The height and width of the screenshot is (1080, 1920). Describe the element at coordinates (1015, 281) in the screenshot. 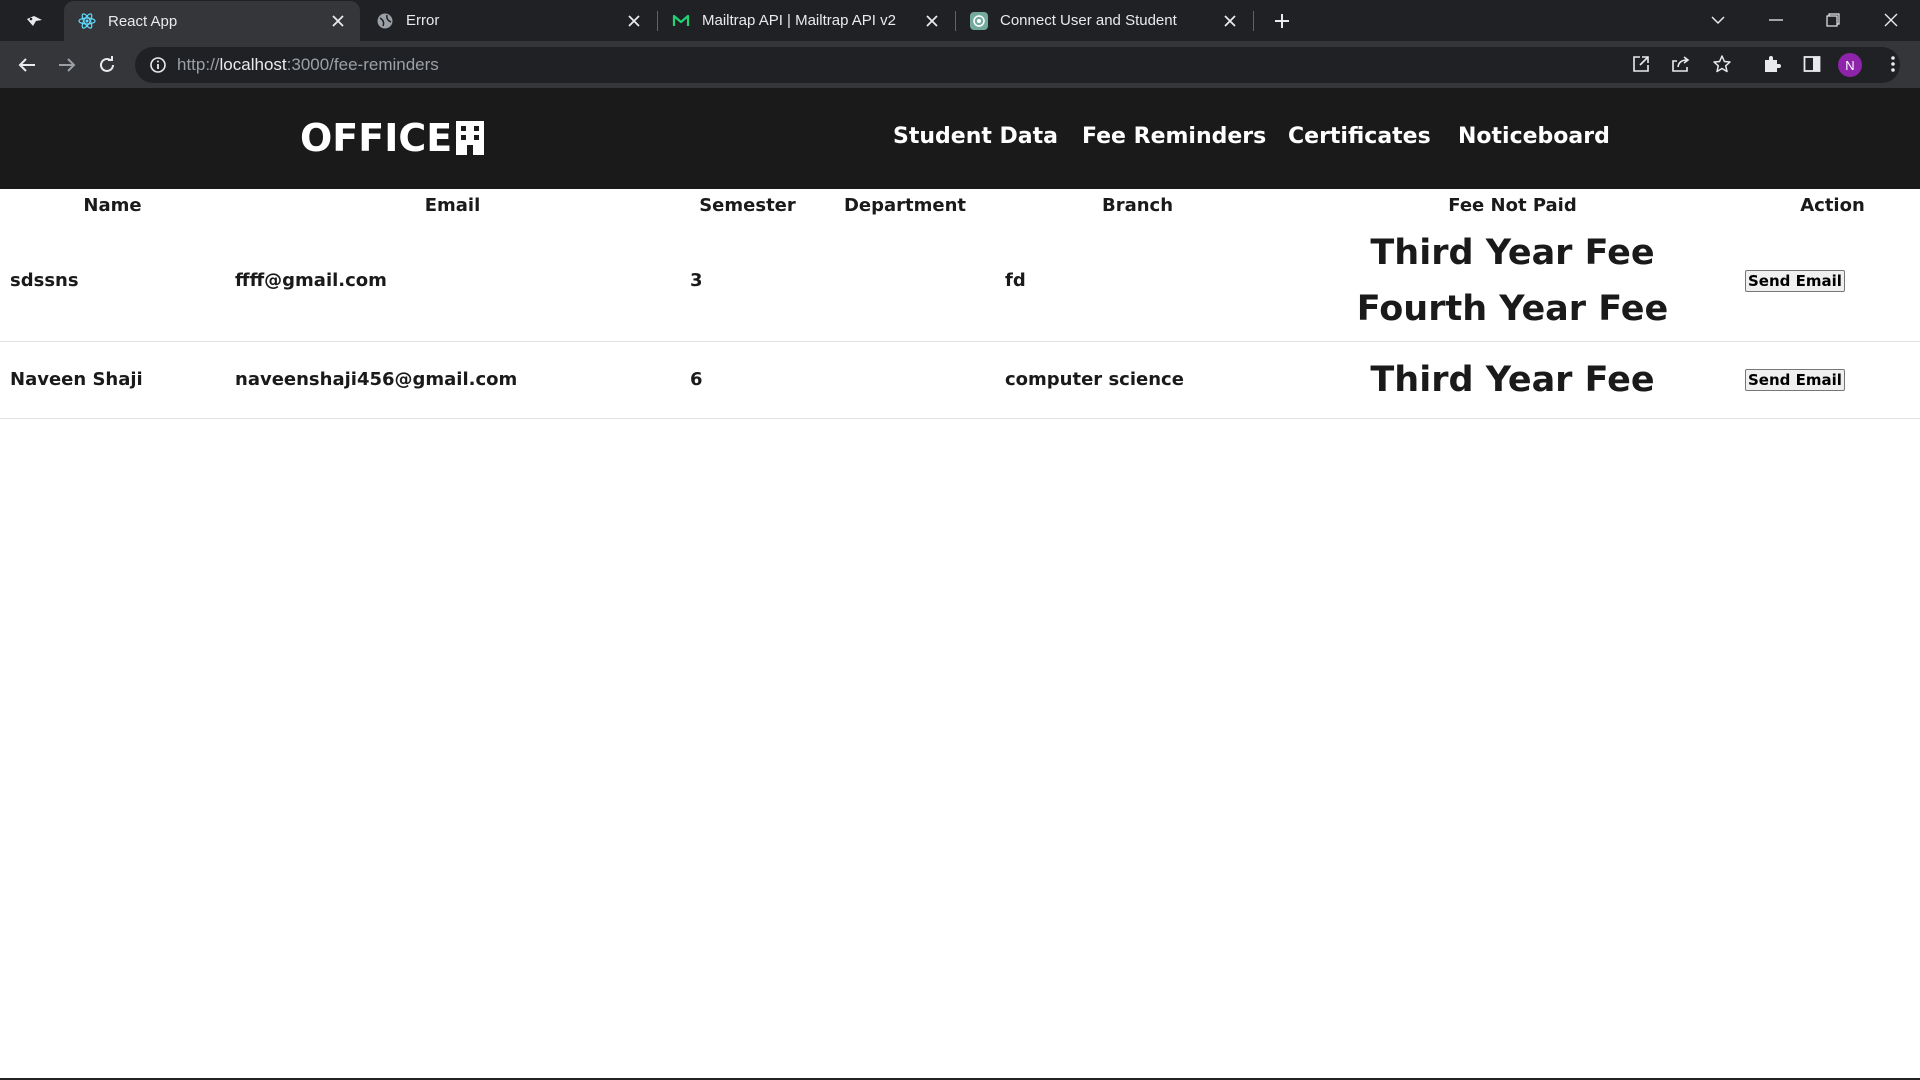

I see `cell-branch: fd` at that location.